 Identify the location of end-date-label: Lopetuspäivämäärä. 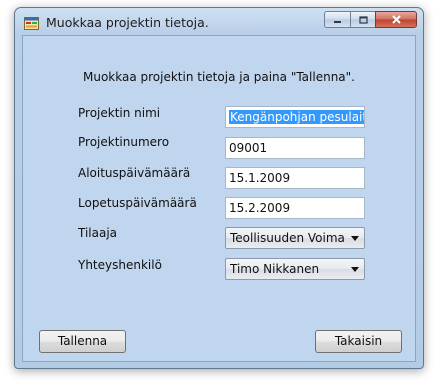
(137, 203).